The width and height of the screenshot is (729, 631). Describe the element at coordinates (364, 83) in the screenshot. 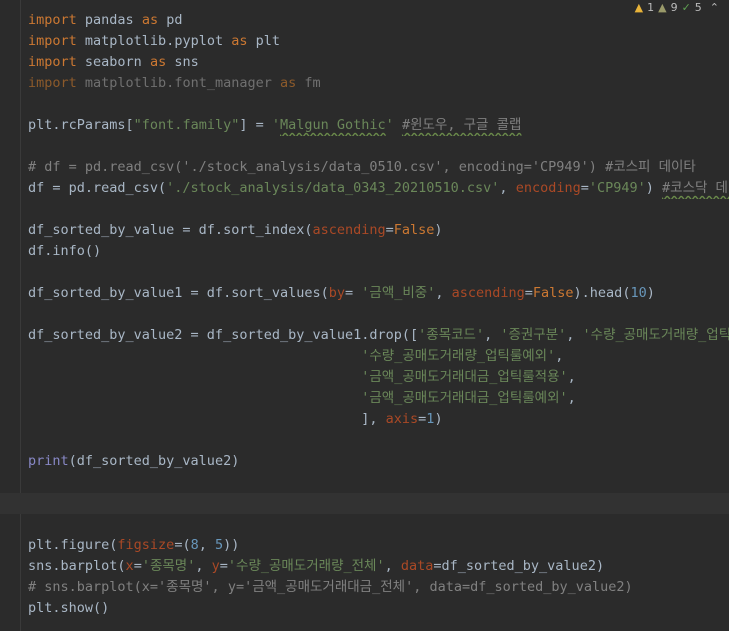

I see `code-line: import matplotlib.font_manager as fm` at that location.